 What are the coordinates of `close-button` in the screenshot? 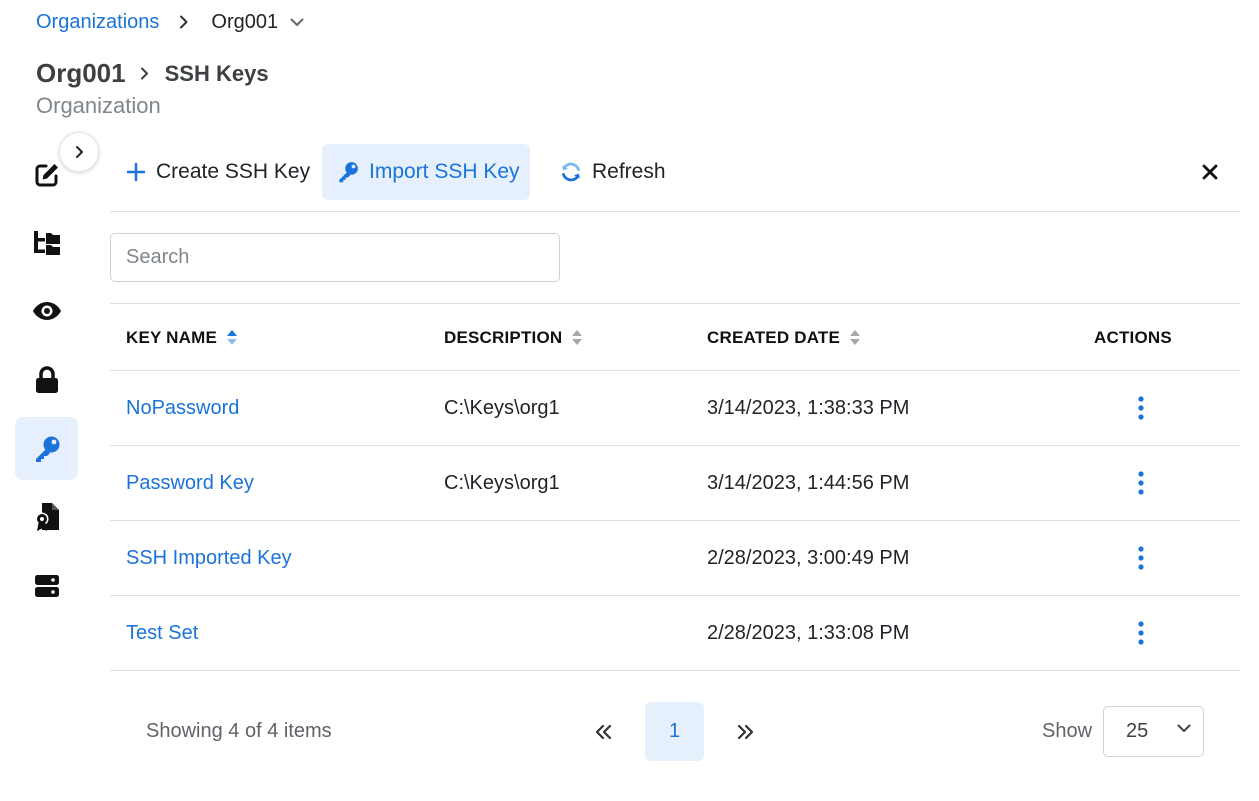 It's located at (1210, 172).